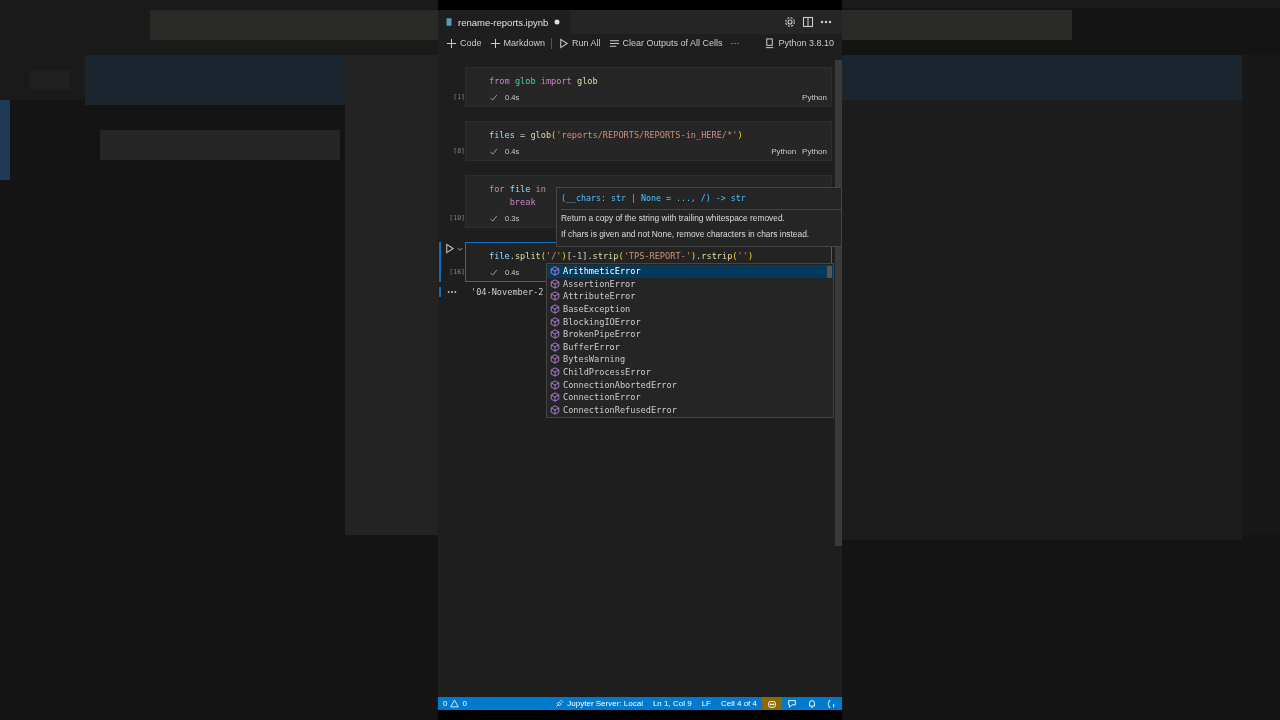 The image size is (1280, 720). I want to click on status-item: LF, so click(706, 703).